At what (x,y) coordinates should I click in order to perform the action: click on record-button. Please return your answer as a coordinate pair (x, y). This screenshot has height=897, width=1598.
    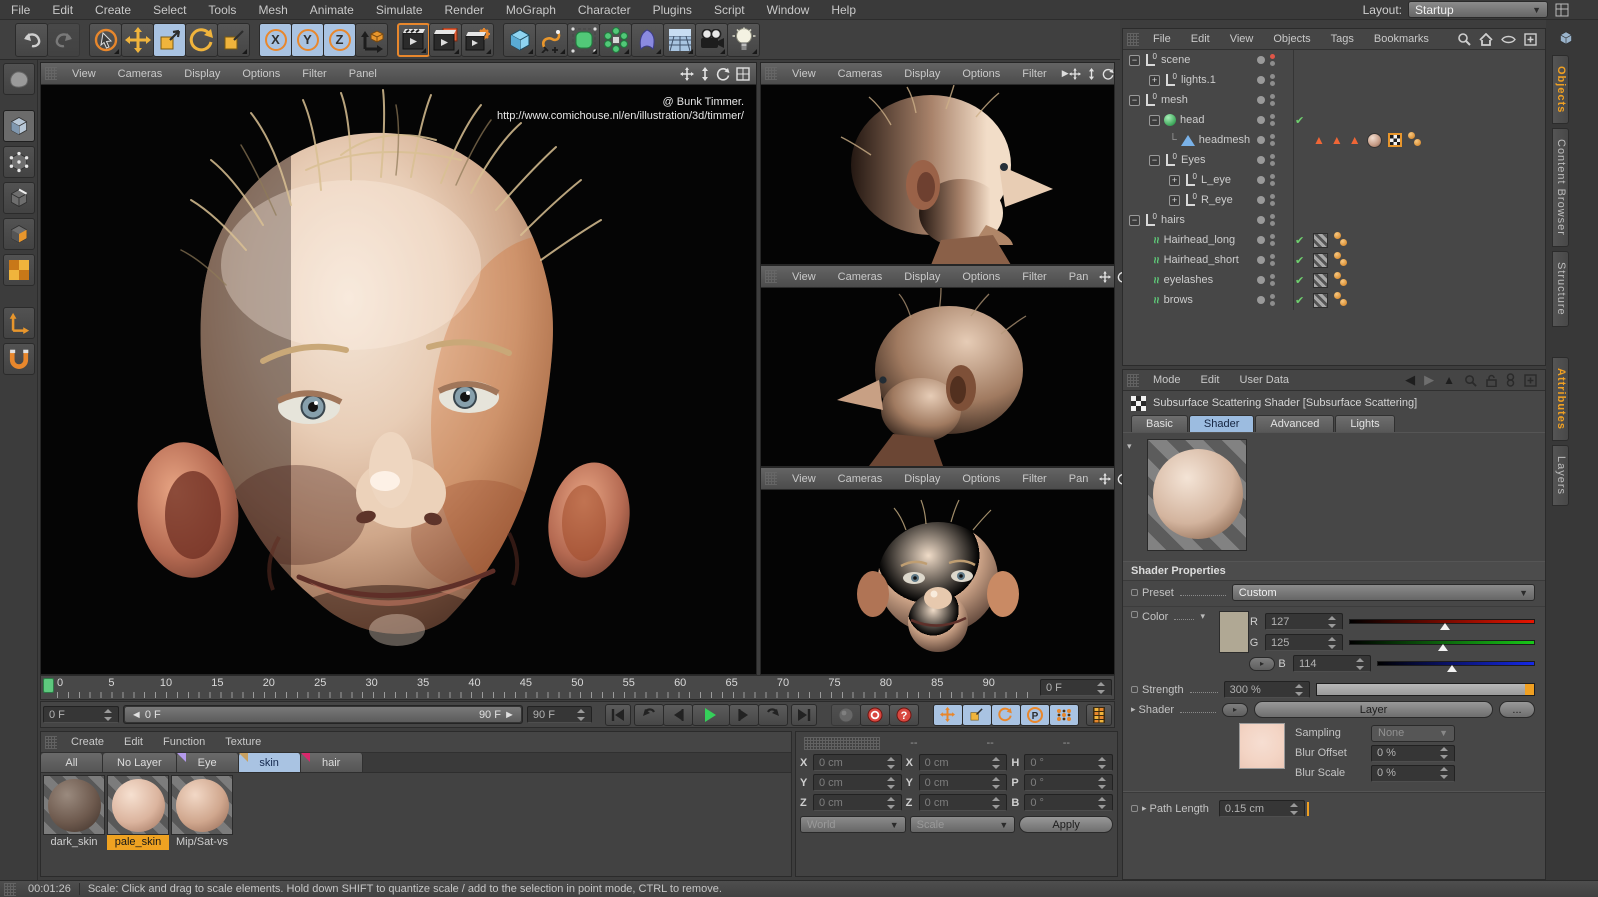
    Looking at the image, I should click on (845, 714).